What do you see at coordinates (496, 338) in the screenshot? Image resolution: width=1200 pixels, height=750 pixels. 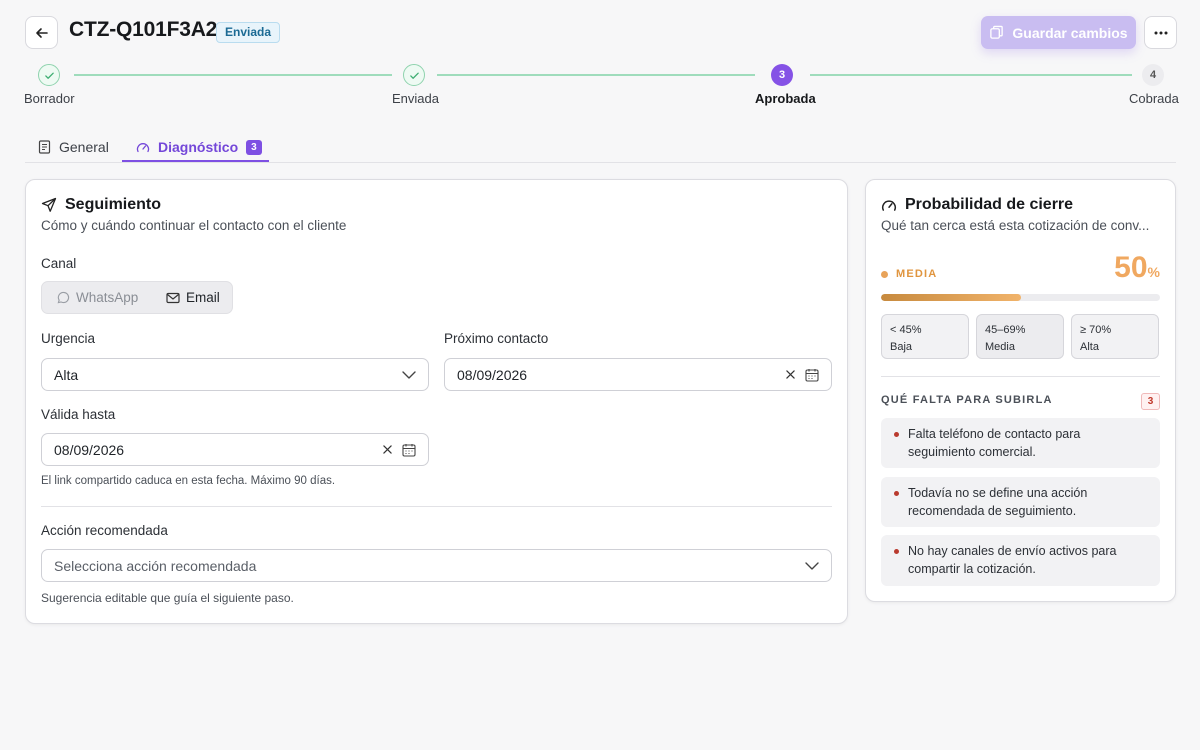 I see `next-contact-label: Próximo contacto` at bounding box center [496, 338].